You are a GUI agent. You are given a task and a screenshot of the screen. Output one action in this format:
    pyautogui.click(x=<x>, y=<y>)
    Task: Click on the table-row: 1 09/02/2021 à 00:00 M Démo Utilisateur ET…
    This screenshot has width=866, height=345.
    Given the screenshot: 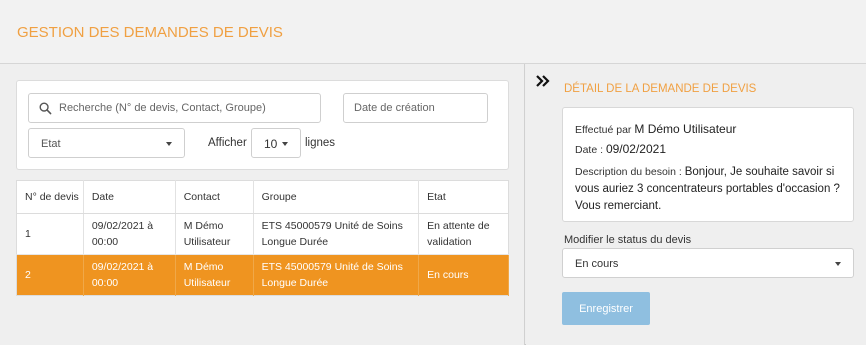 What is the action you would take?
    pyautogui.click(x=262, y=234)
    